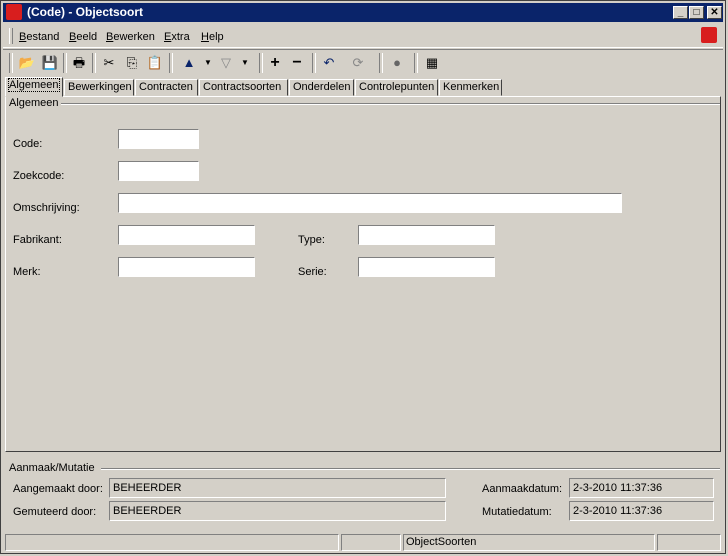 The width and height of the screenshot is (728, 556). What do you see at coordinates (641, 488) in the screenshot?
I see `aanmaakdatum-field: 2-3-2010 11:37:36` at bounding box center [641, 488].